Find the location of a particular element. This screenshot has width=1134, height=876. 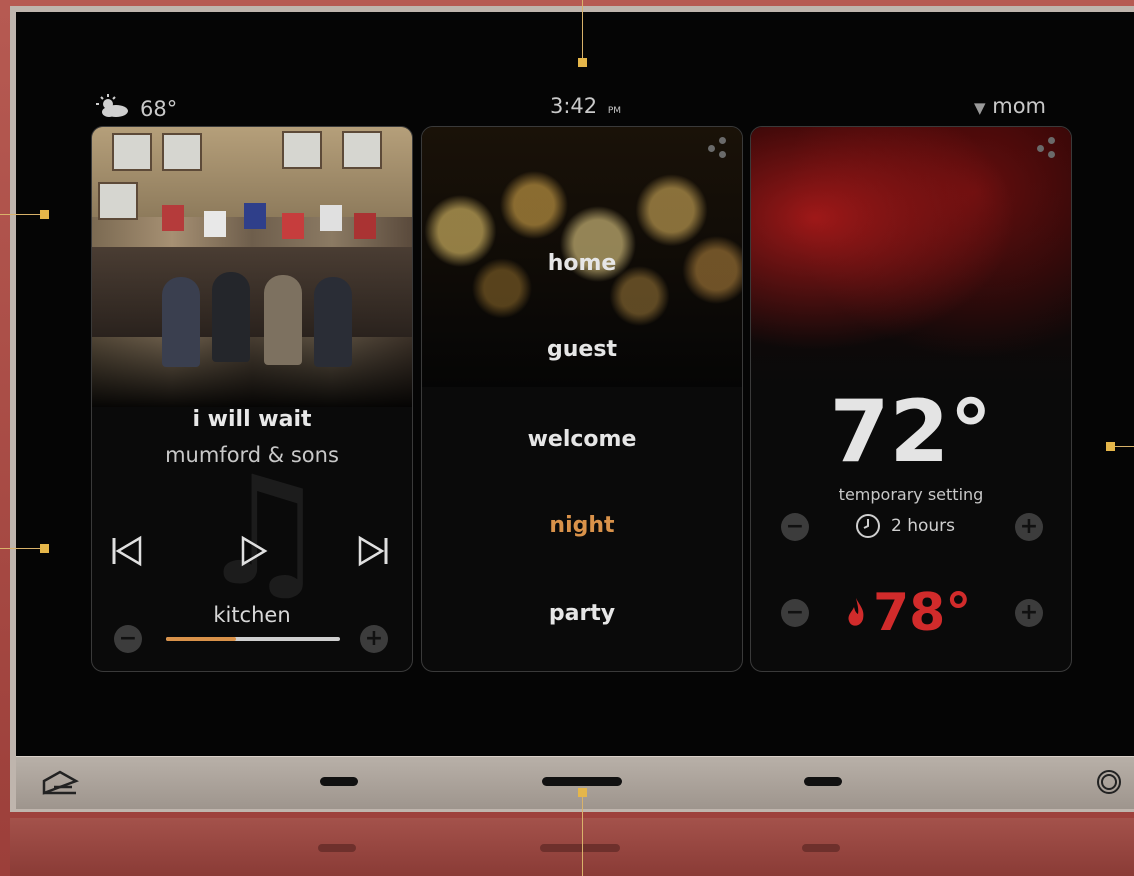

hold-duration-value: 2 hours is located at coordinates (923, 526).